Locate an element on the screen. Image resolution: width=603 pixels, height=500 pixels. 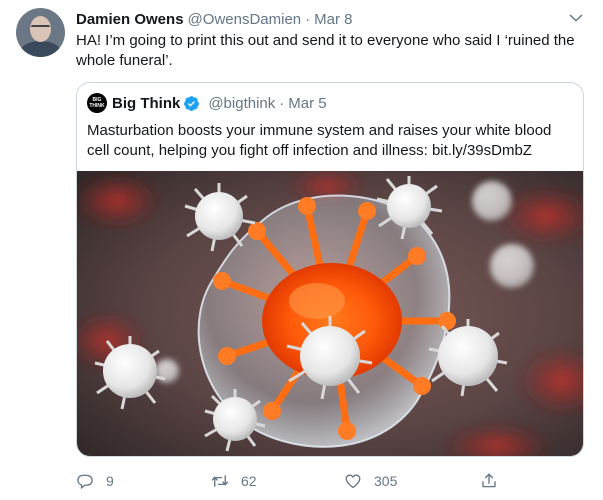
author-handle: @OwensDamien is located at coordinates (245, 19).